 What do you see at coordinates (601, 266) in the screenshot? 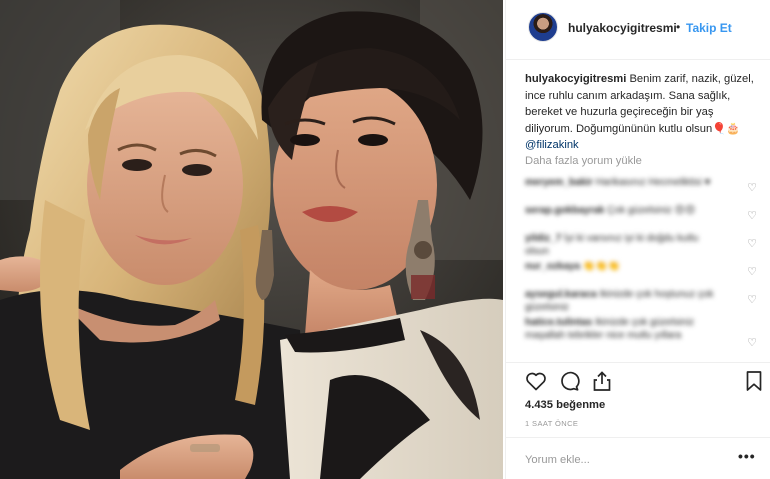
I see `comment-body: 👏👏👏` at bounding box center [601, 266].